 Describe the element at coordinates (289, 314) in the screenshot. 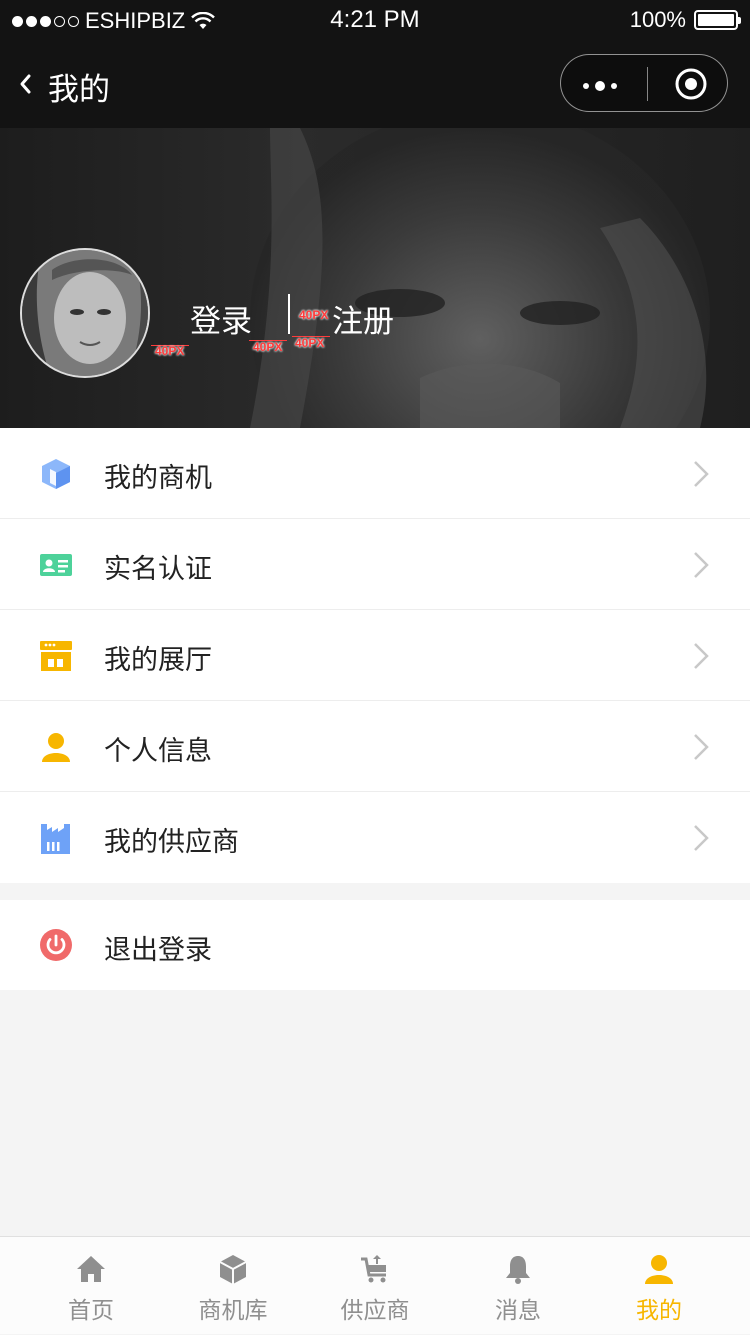

I see `login-register-divider` at that location.